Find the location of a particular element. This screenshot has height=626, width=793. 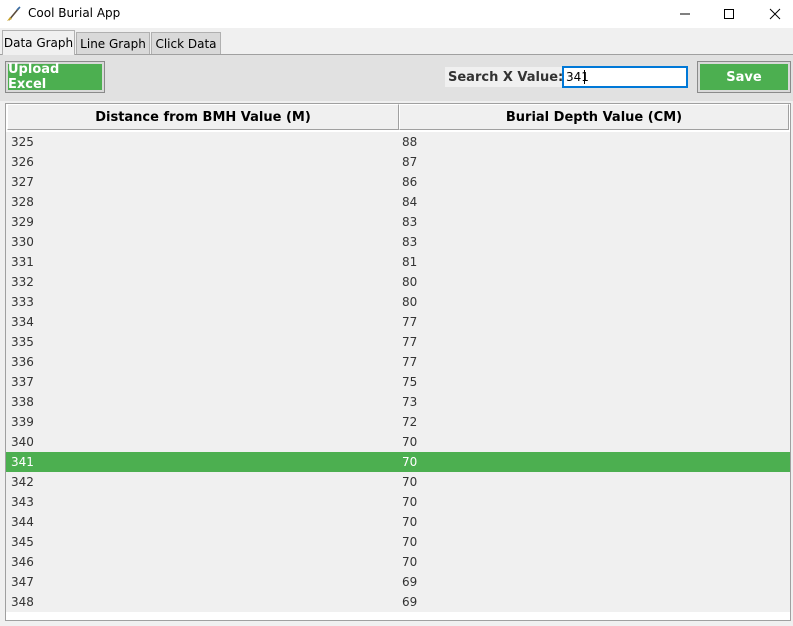

minimize-icon is located at coordinates (685, 14).